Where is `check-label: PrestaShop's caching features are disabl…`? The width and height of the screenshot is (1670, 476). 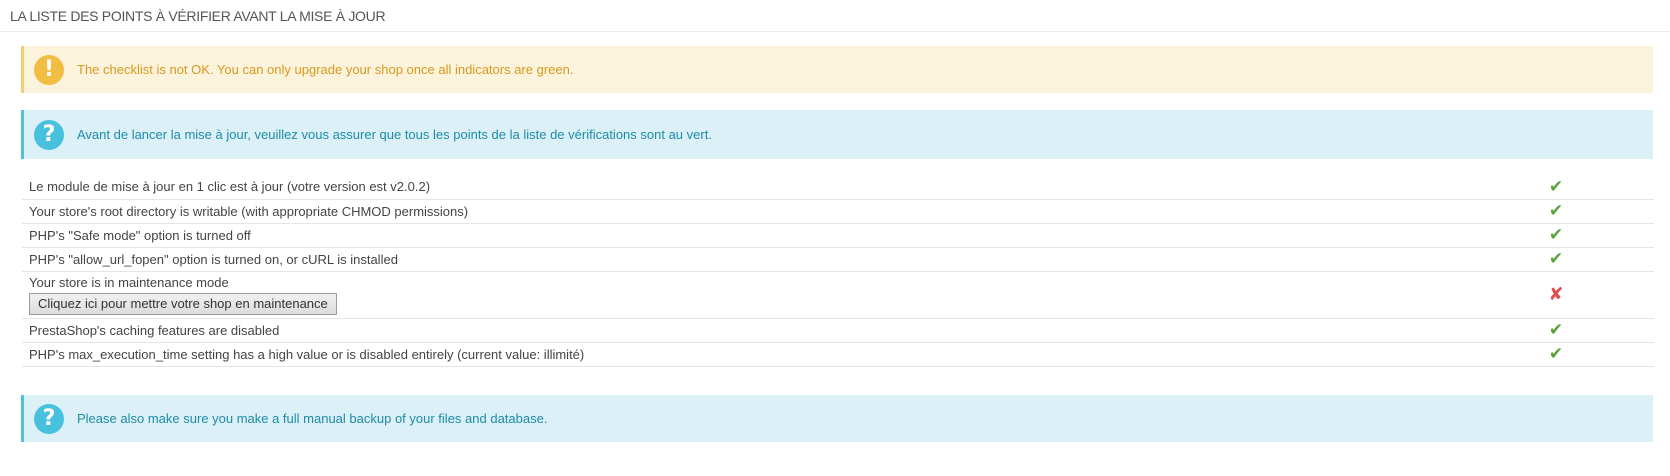
check-label: PrestaShop's caching features are disabl… is located at coordinates (748, 330).